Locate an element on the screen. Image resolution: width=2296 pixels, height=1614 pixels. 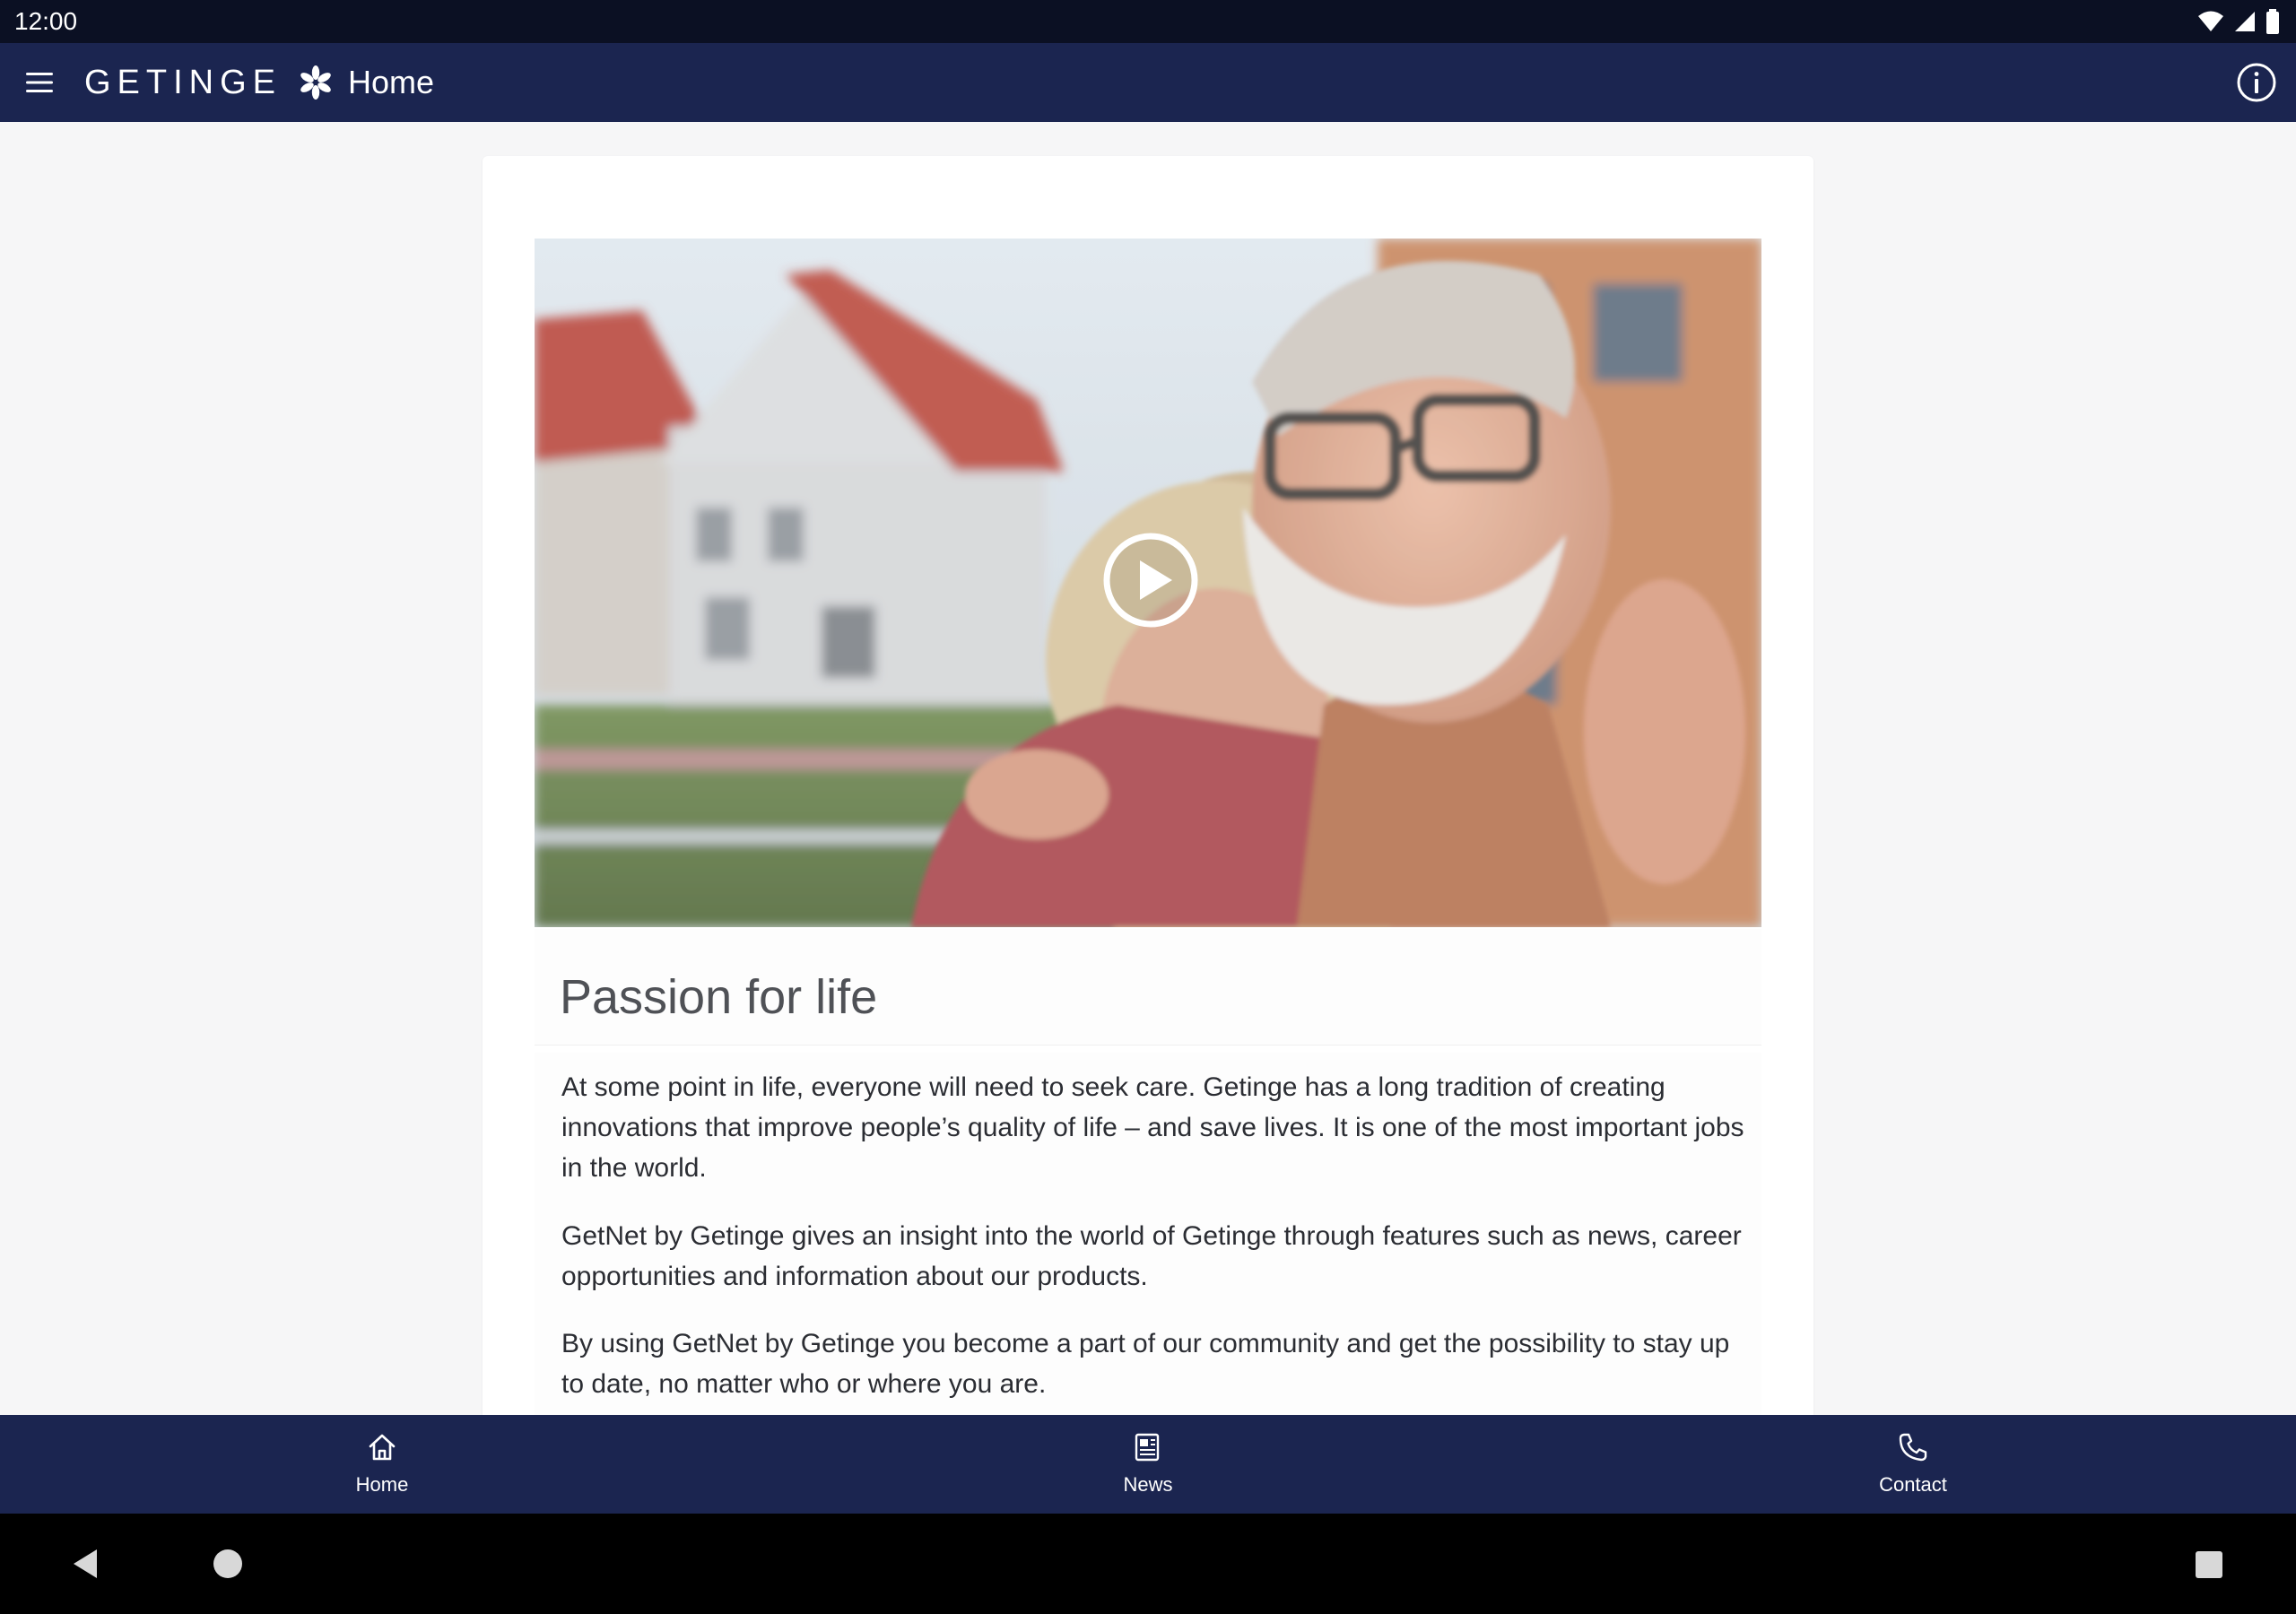
brand-name: GETINGE is located at coordinates (183, 82).